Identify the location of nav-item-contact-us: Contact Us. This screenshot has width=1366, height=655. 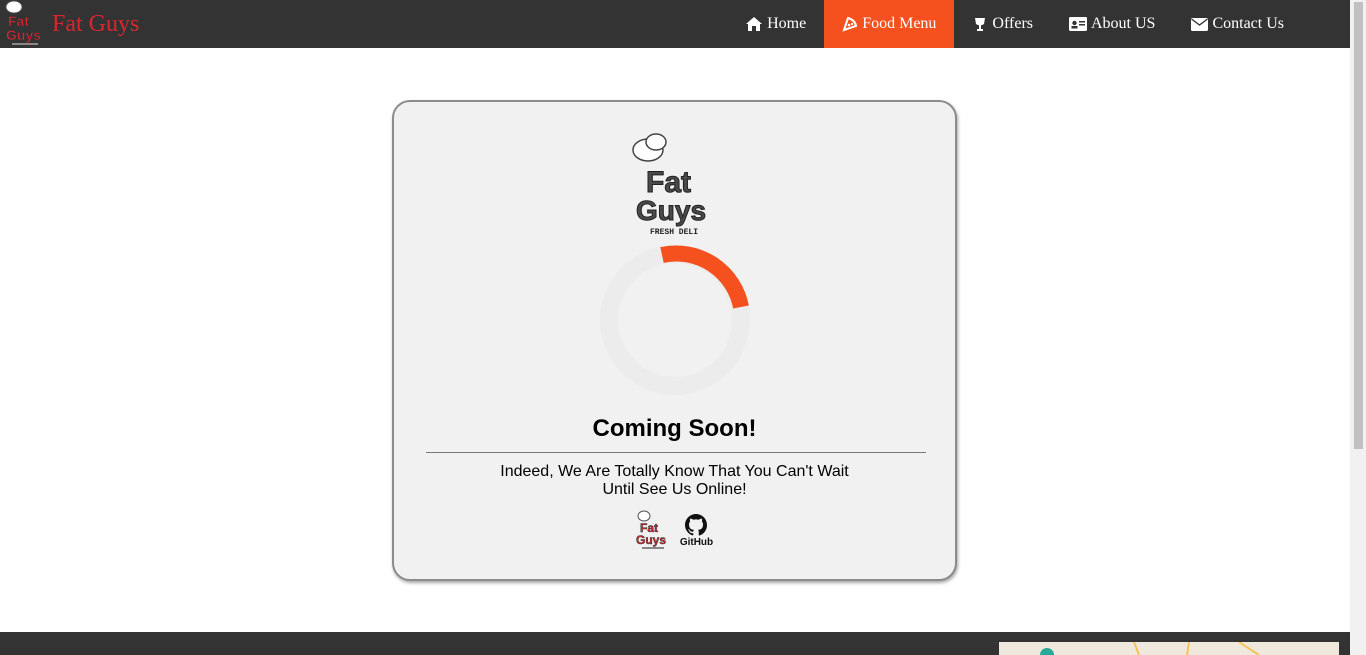
(1237, 24).